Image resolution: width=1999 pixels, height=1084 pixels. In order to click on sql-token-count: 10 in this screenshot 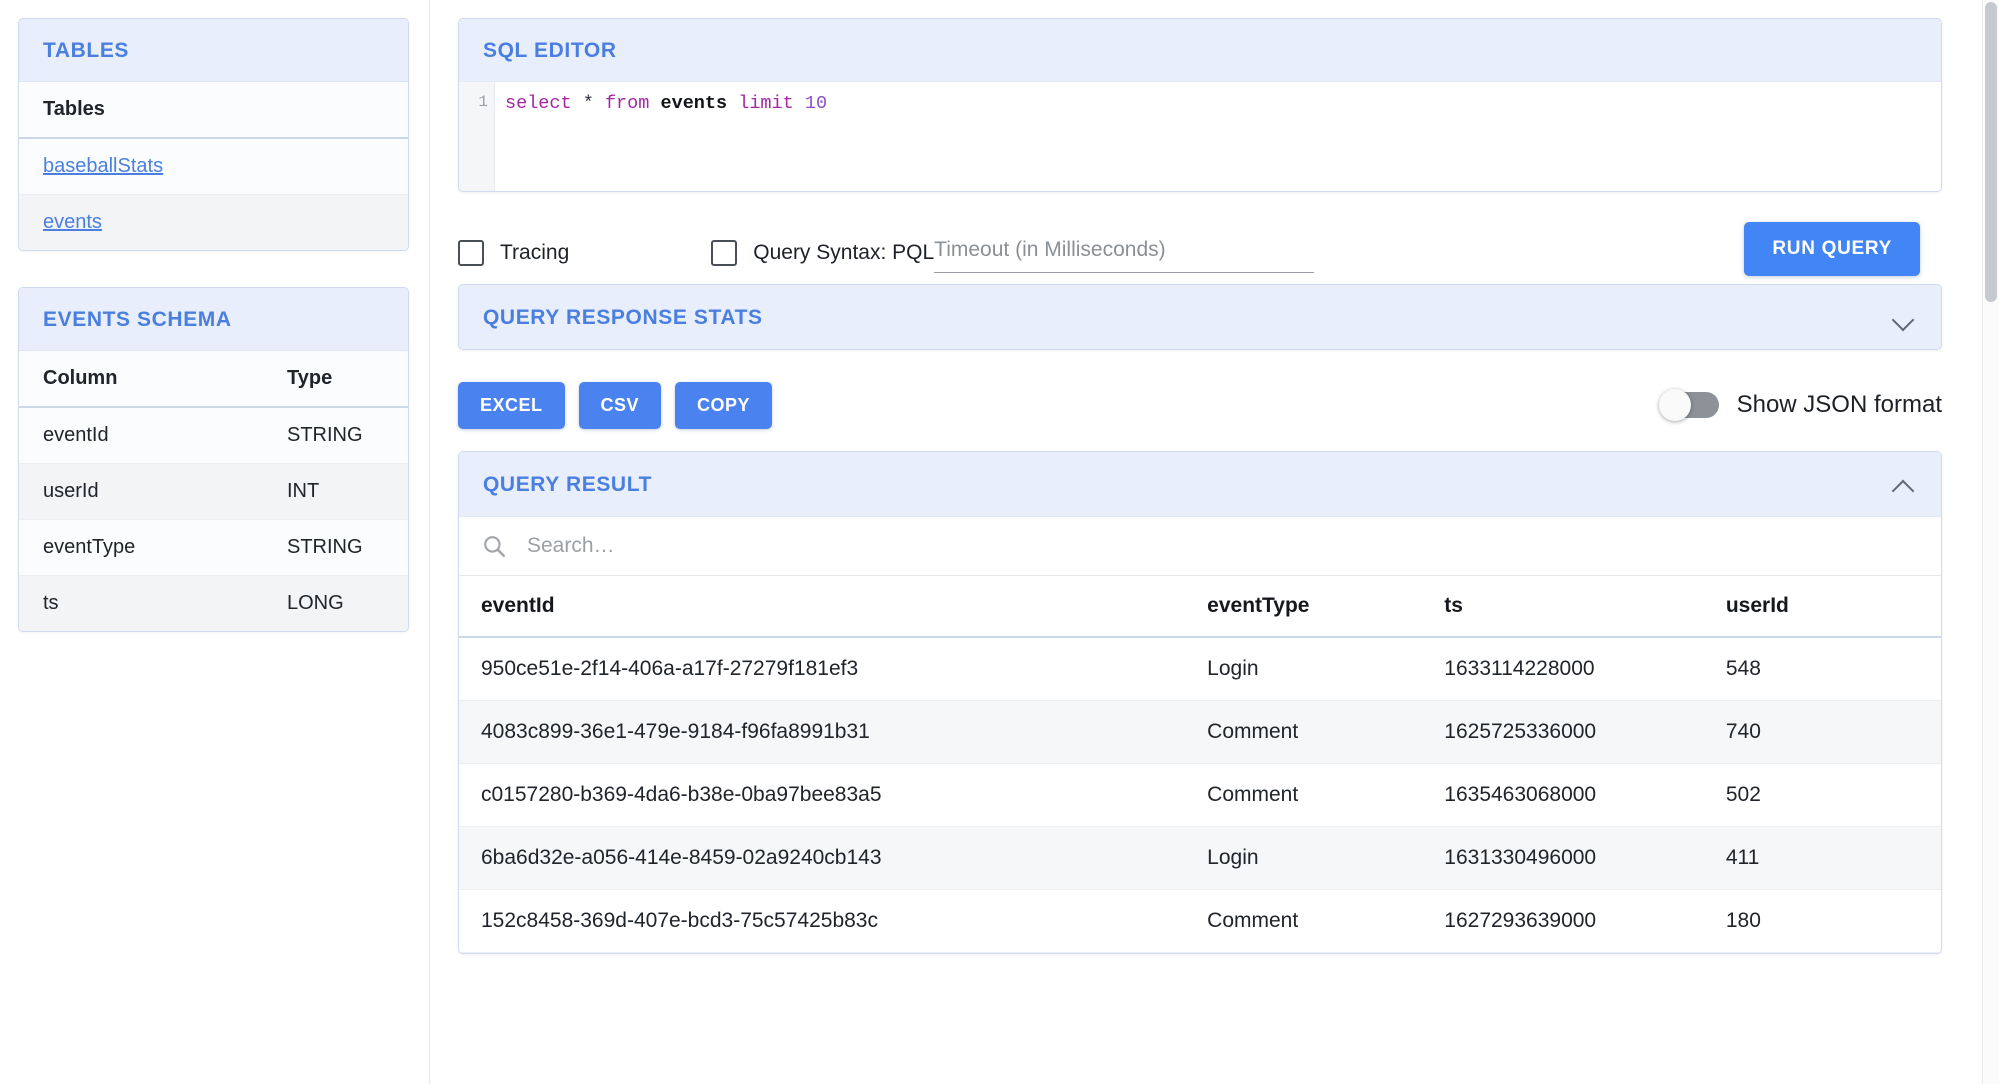, I will do `click(816, 103)`.